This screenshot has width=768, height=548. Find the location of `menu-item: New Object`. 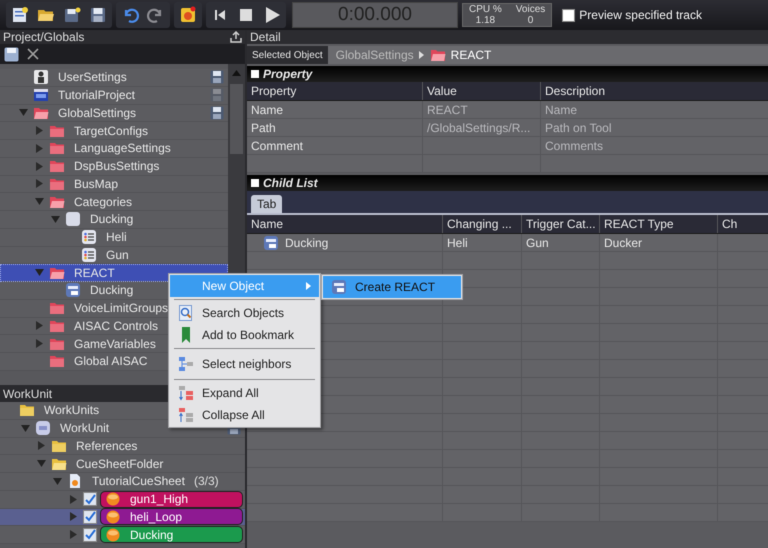

menu-item: New Object is located at coordinates (244, 286).